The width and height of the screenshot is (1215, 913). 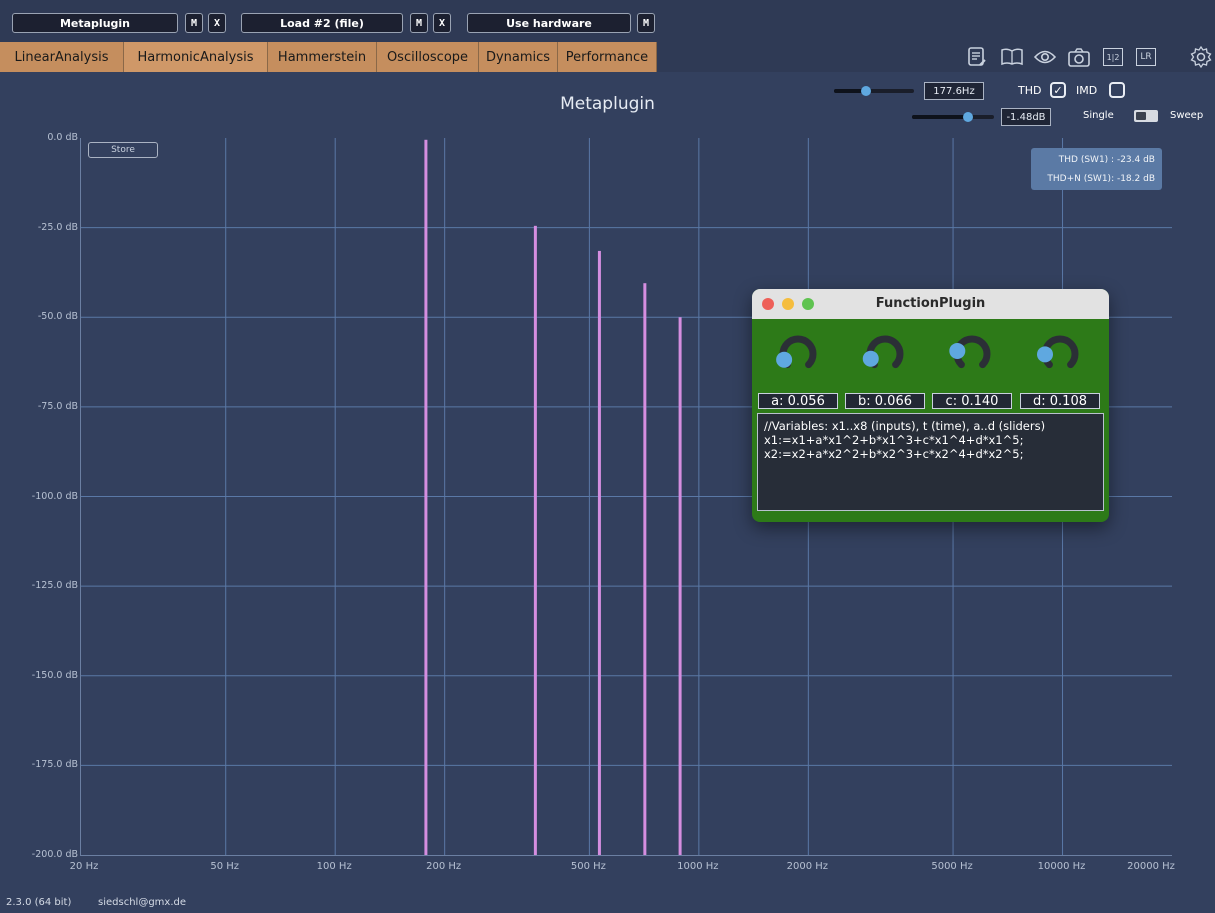 What do you see at coordinates (54, 854) in the screenshot?
I see `y-tick-label: -200.0 dB` at bounding box center [54, 854].